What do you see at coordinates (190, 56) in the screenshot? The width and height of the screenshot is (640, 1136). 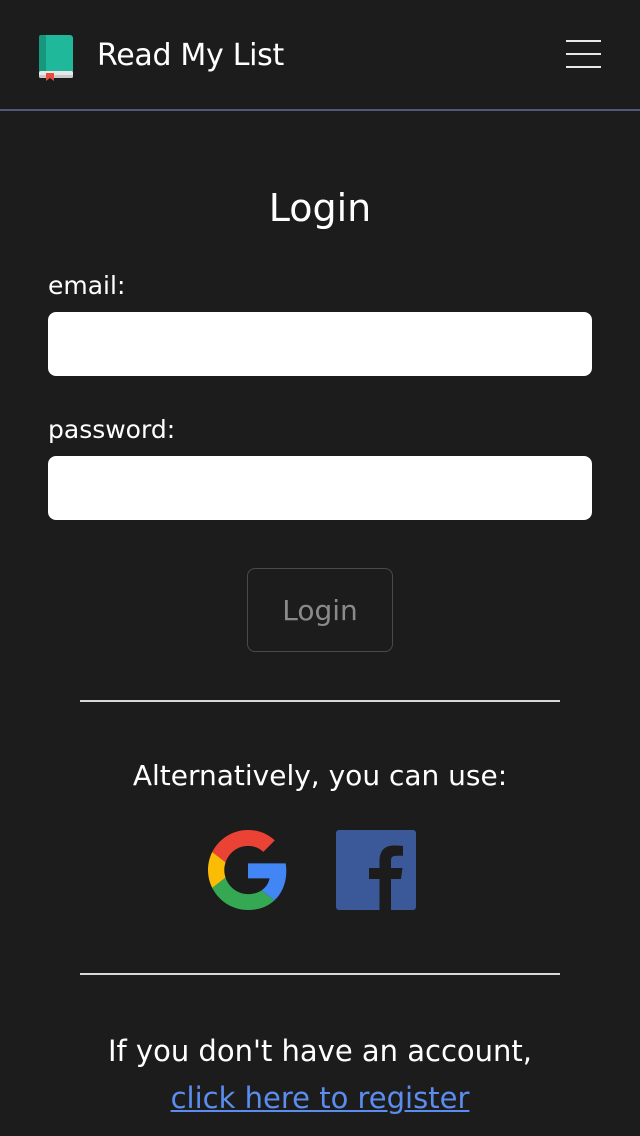 I see `brand-title: Read My List` at bounding box center [190, 56].